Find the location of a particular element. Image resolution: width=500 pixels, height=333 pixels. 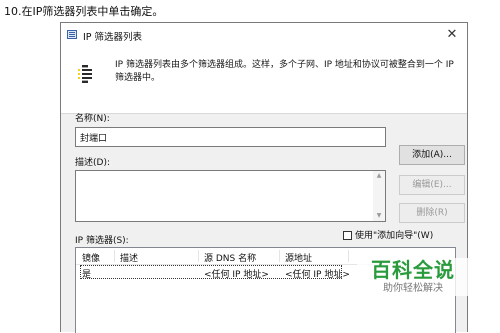

ip-filters-label: IP 筛选器(S): is located at coordinates (102, 241).